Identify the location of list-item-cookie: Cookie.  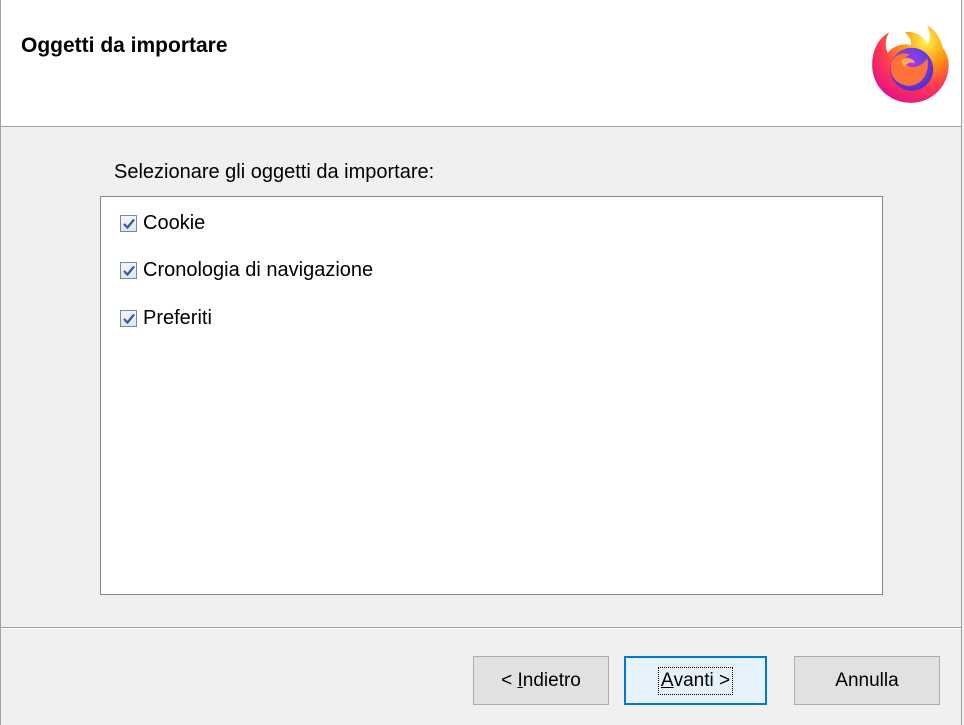
(162, 223).